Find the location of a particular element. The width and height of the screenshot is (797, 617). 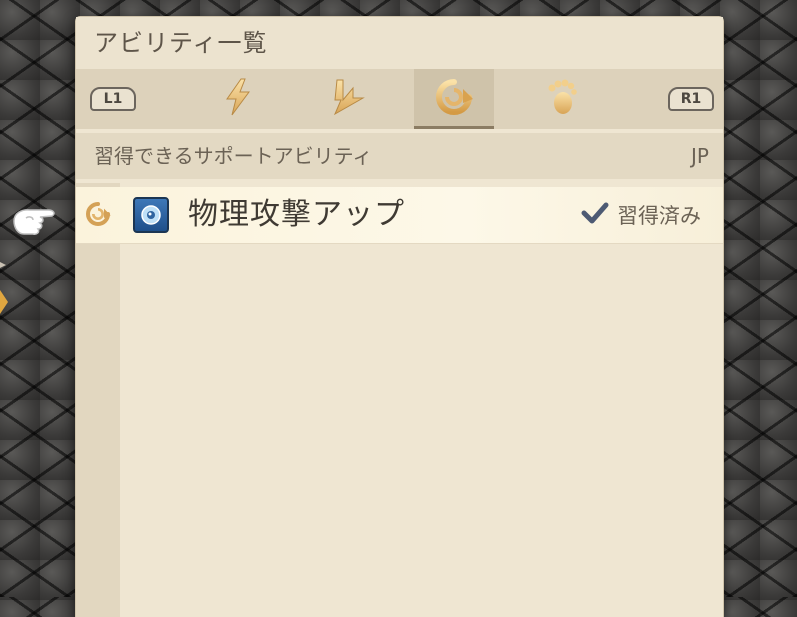

footprint-icon is located at coordinates (561, 99).